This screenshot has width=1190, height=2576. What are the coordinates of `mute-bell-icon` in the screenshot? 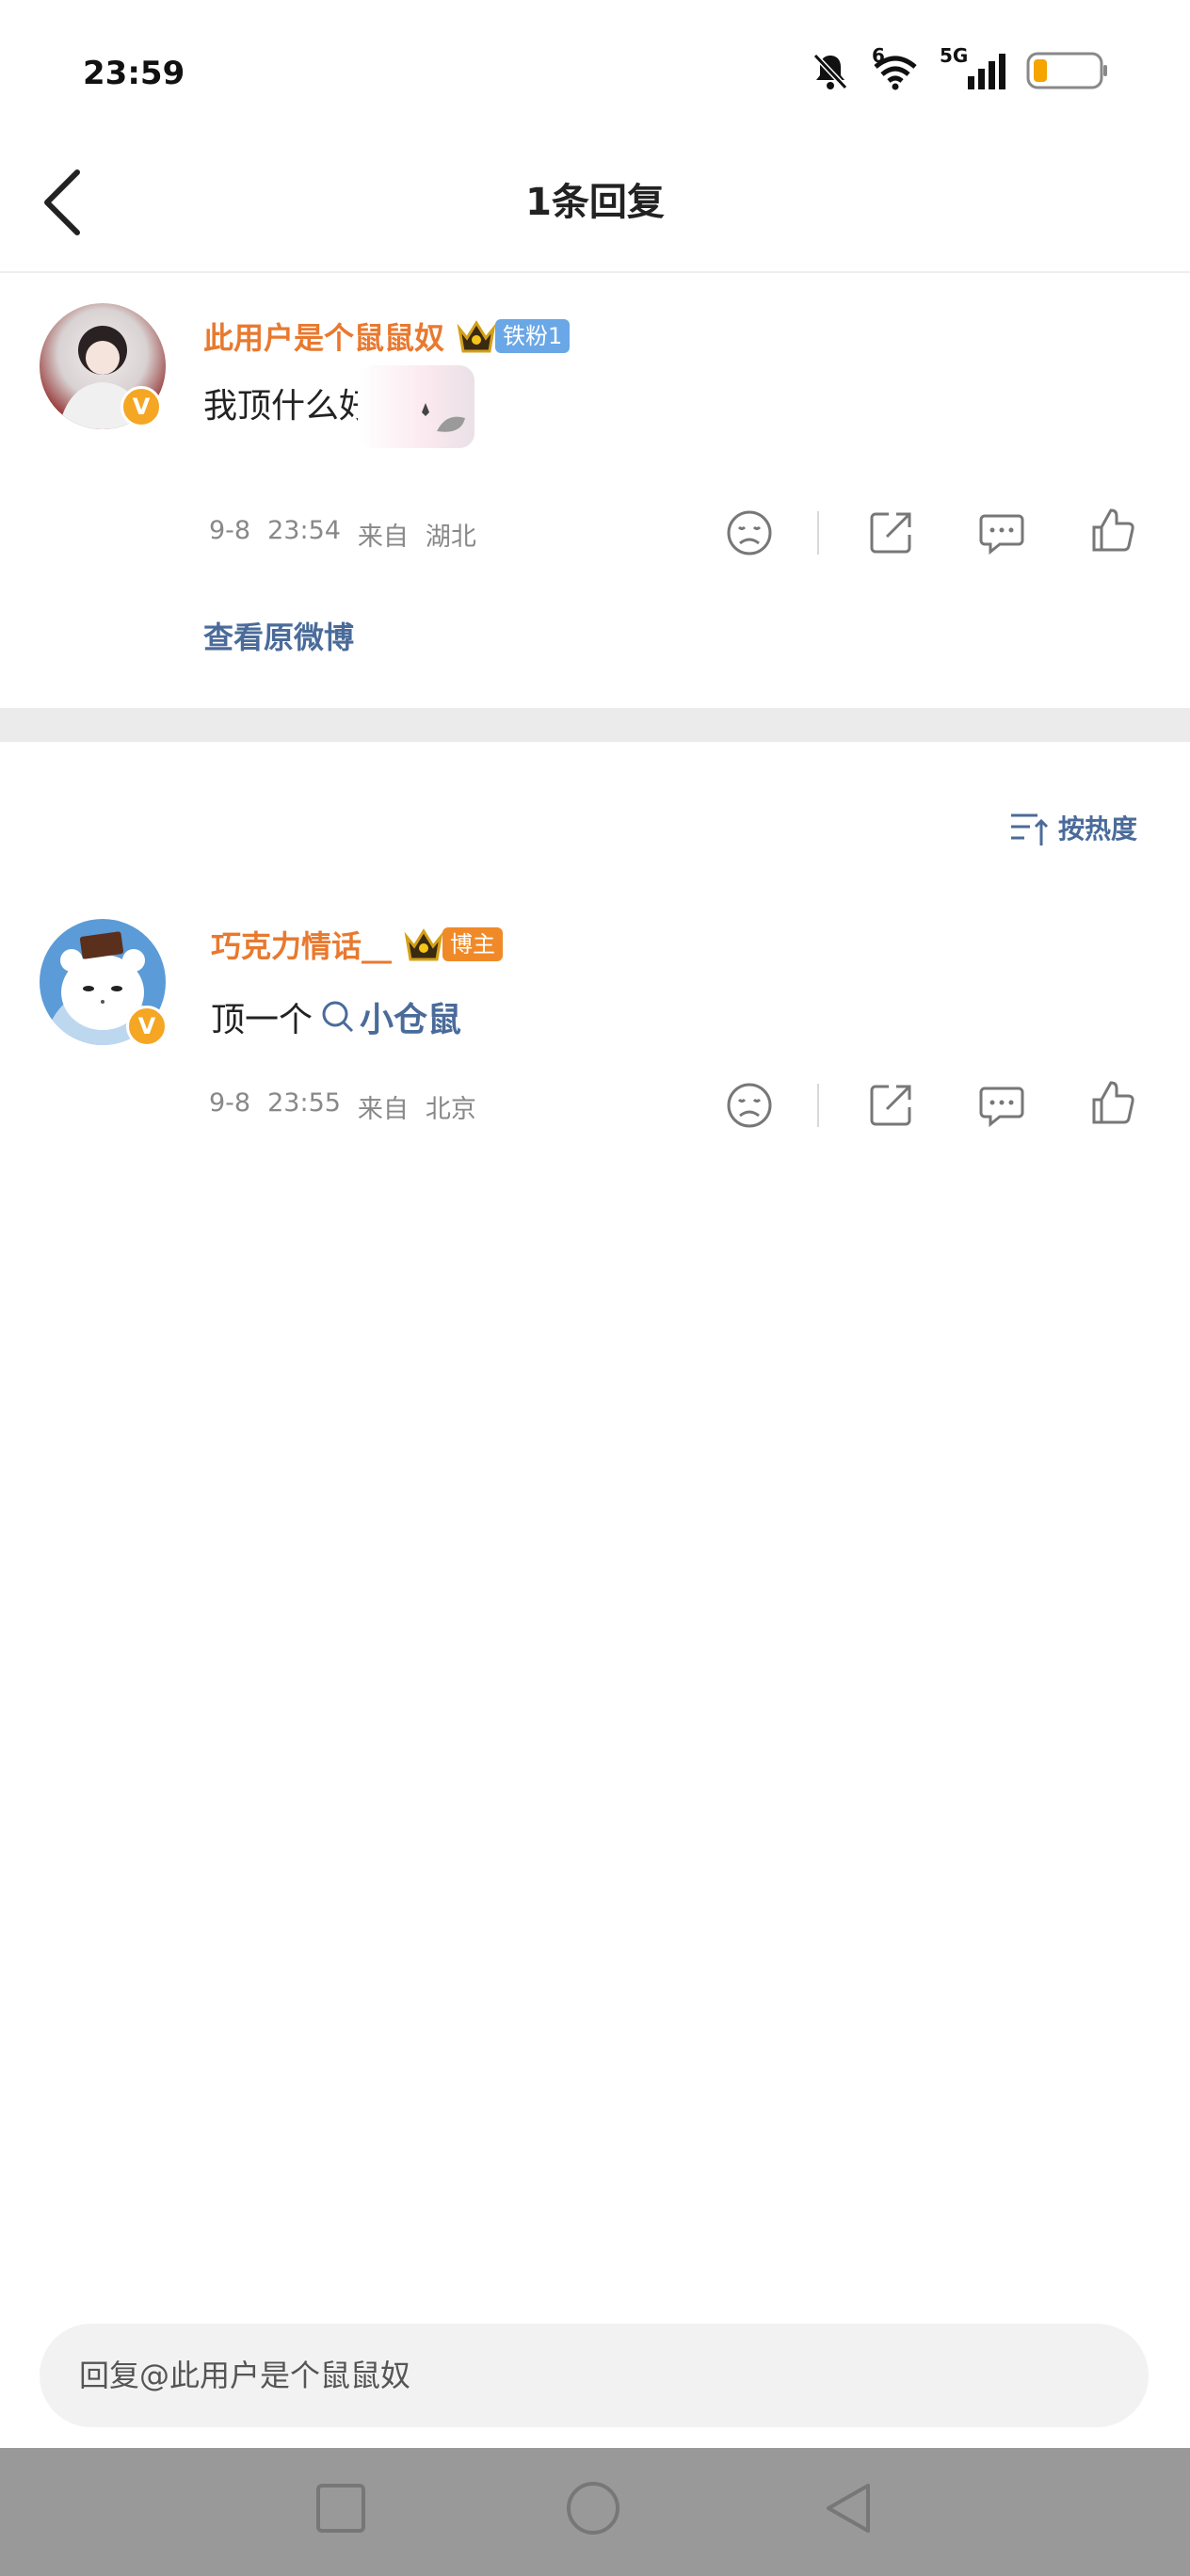 It's located at (830, 71).